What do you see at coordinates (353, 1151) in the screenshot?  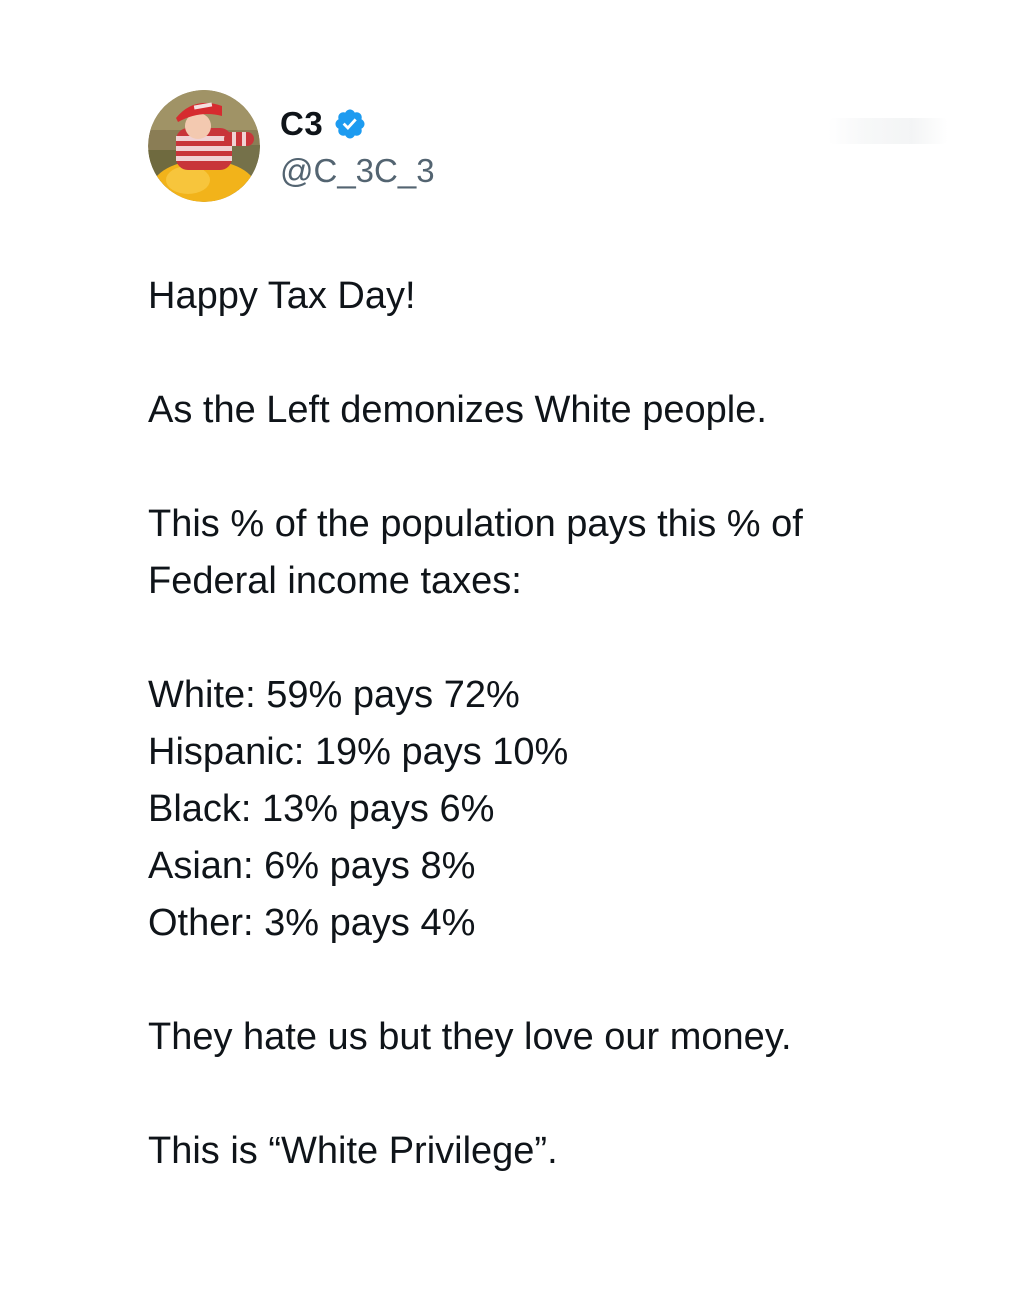 I see `tweet-line-final: This is “White Privilege”.` at bounding box center [353, 1151].